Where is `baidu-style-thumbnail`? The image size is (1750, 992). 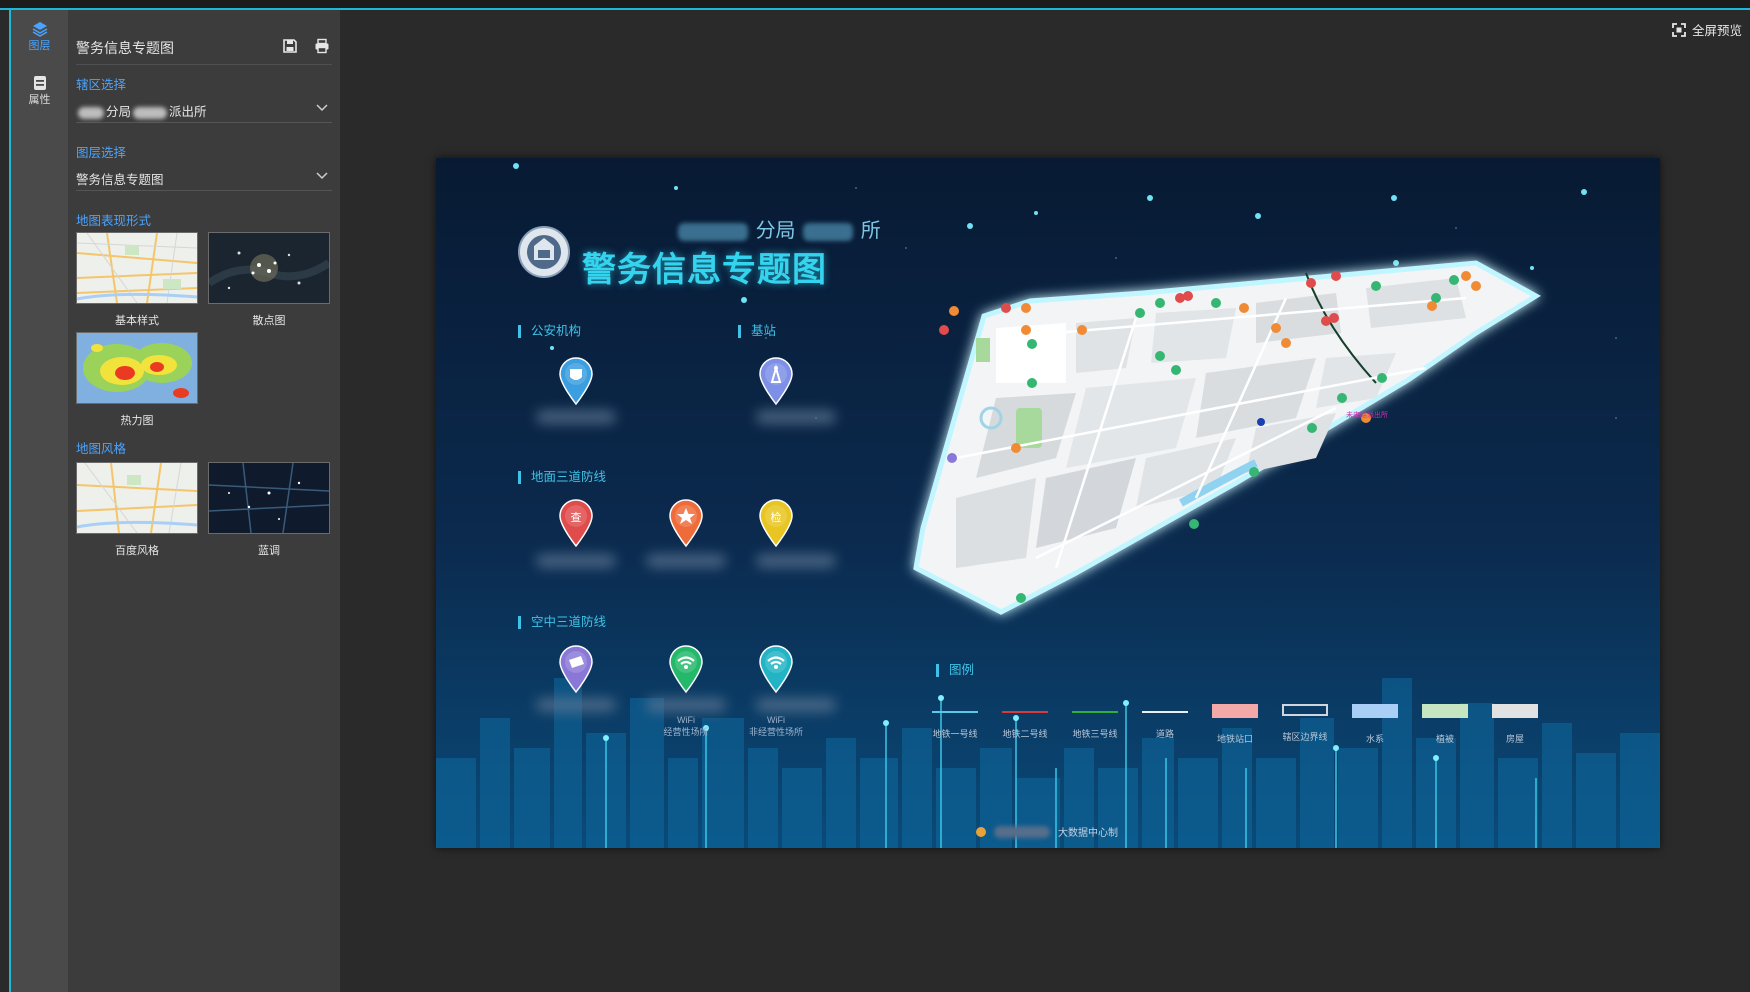 baidu-style-thumbnail is located at coordinates (137, 498).